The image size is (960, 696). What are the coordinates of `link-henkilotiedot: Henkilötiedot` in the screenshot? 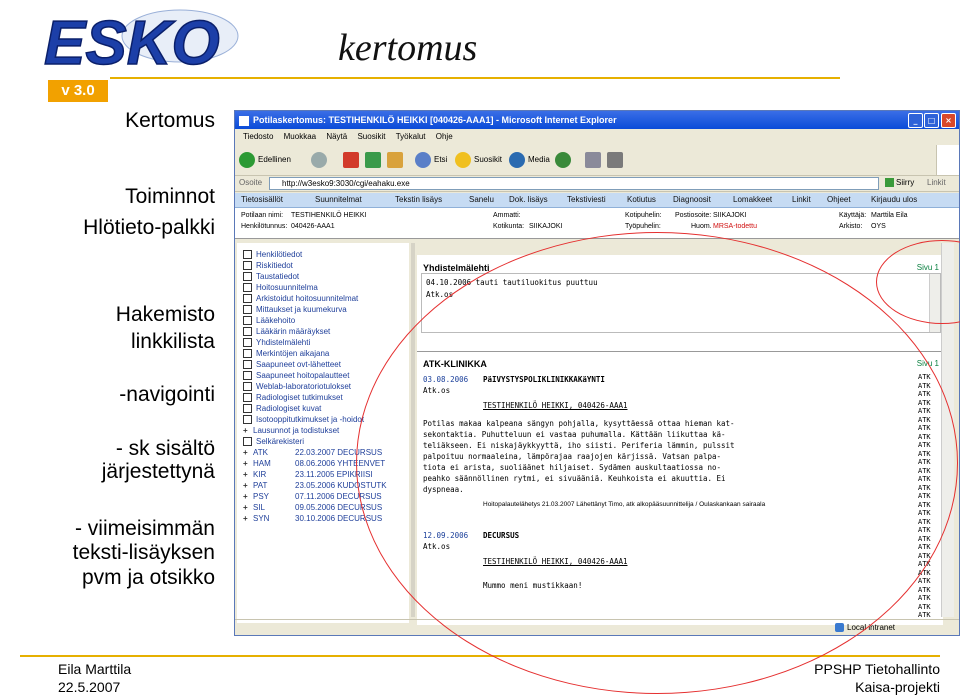 It's located at (272, 254).